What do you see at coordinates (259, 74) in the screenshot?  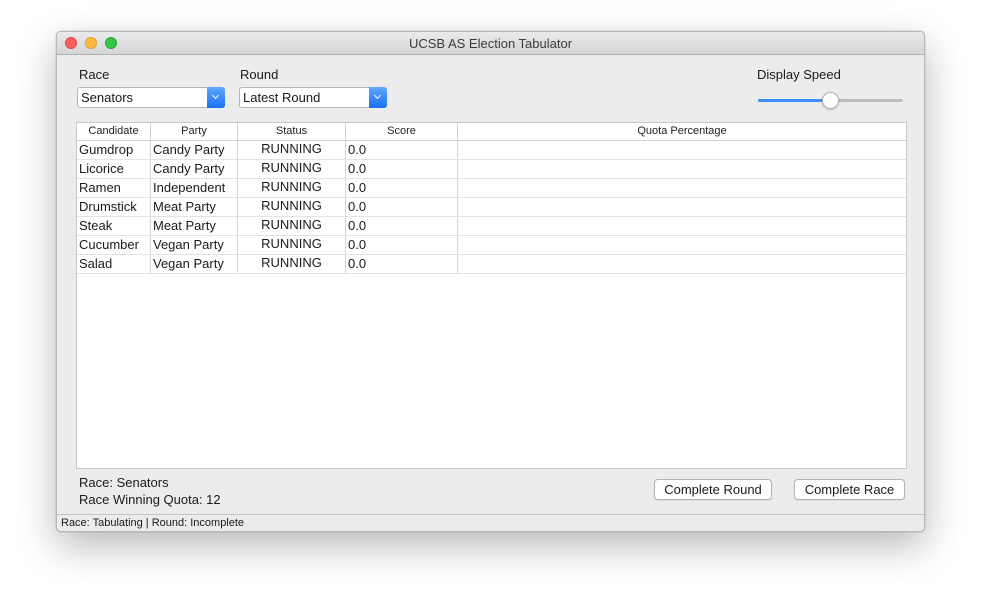 I see `round-label: Round` at bounding box center [259, 74].